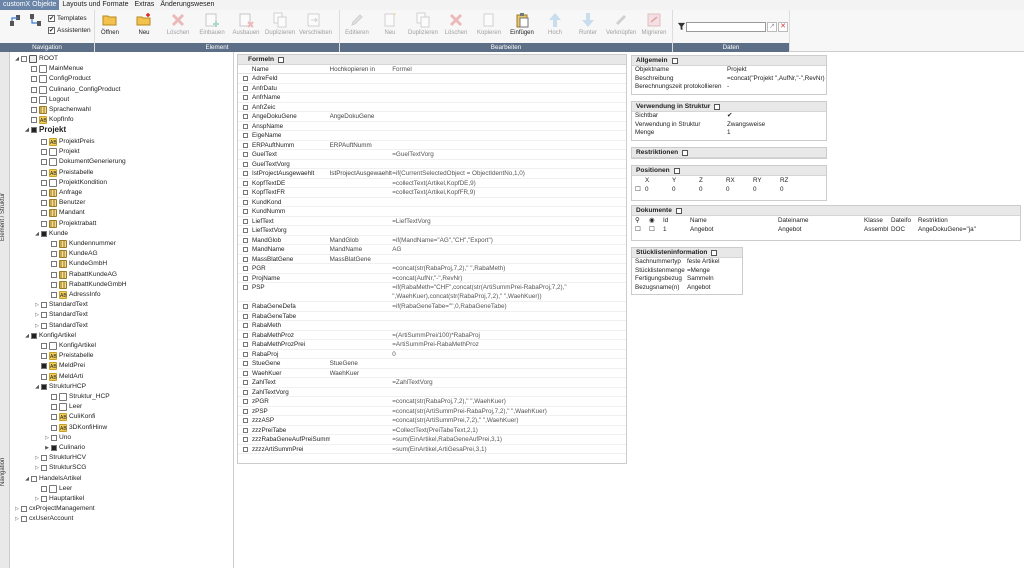 The height and width of the screenshot is (568, 1024). I want to click on verwendung-toggle, so click(717, 106).